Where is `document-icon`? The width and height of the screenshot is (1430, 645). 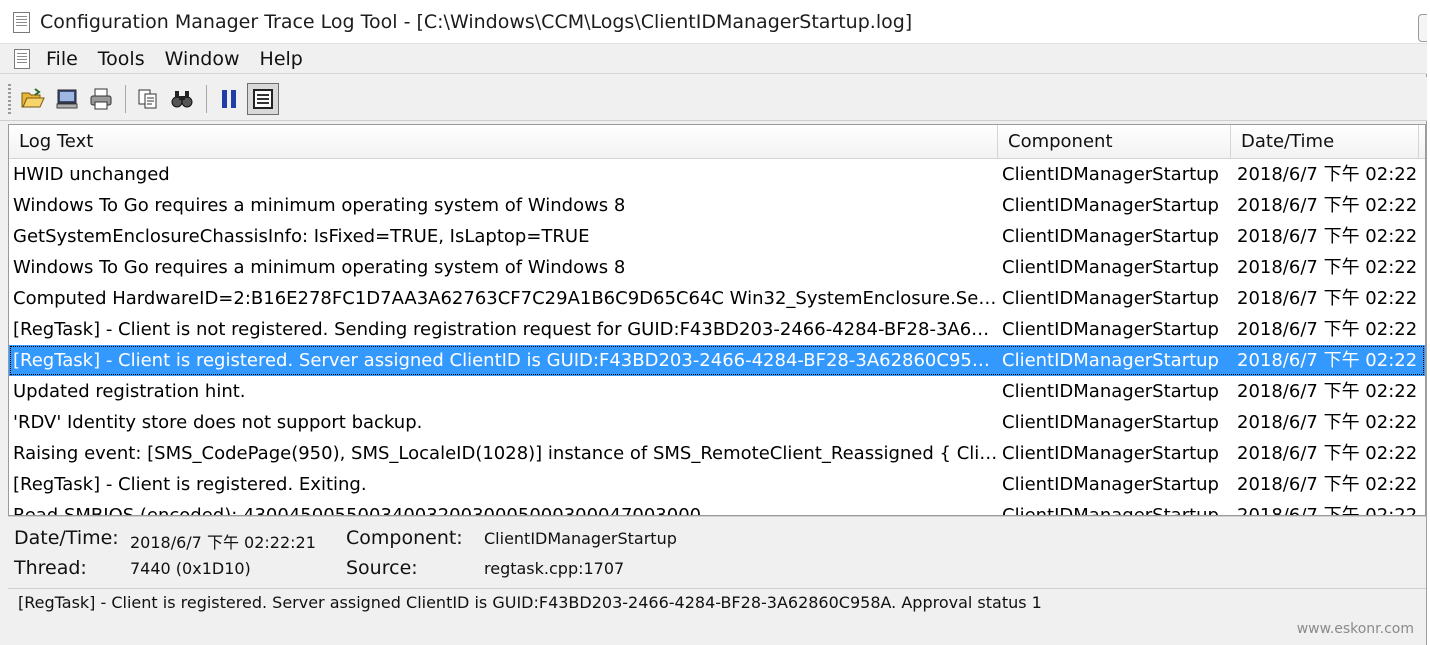 document-icon is located at coordinates (21, 59).